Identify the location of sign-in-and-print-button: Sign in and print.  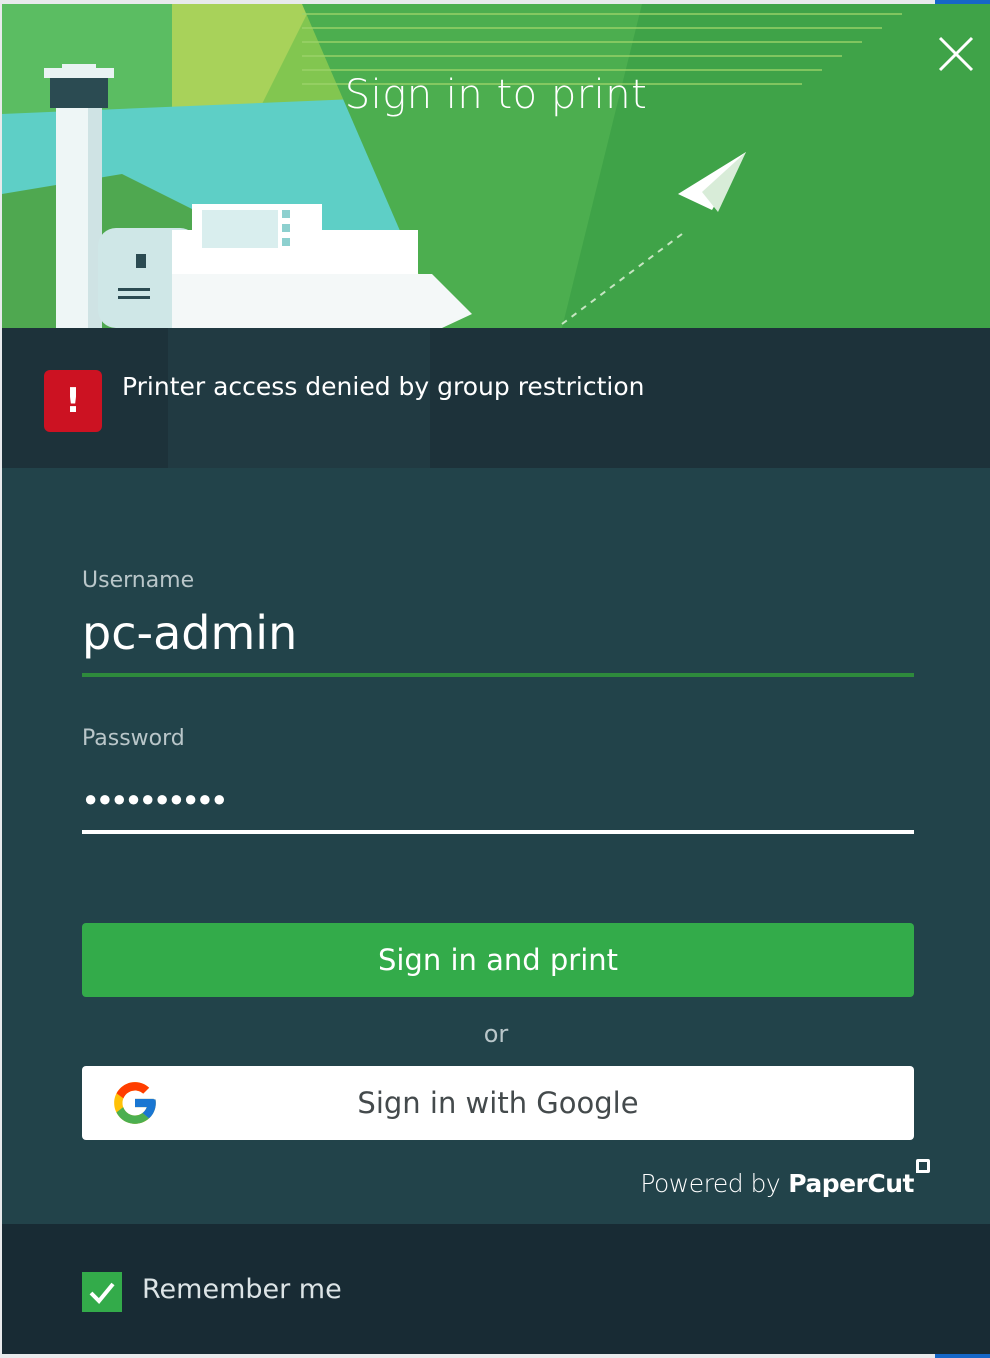
(498, 960).